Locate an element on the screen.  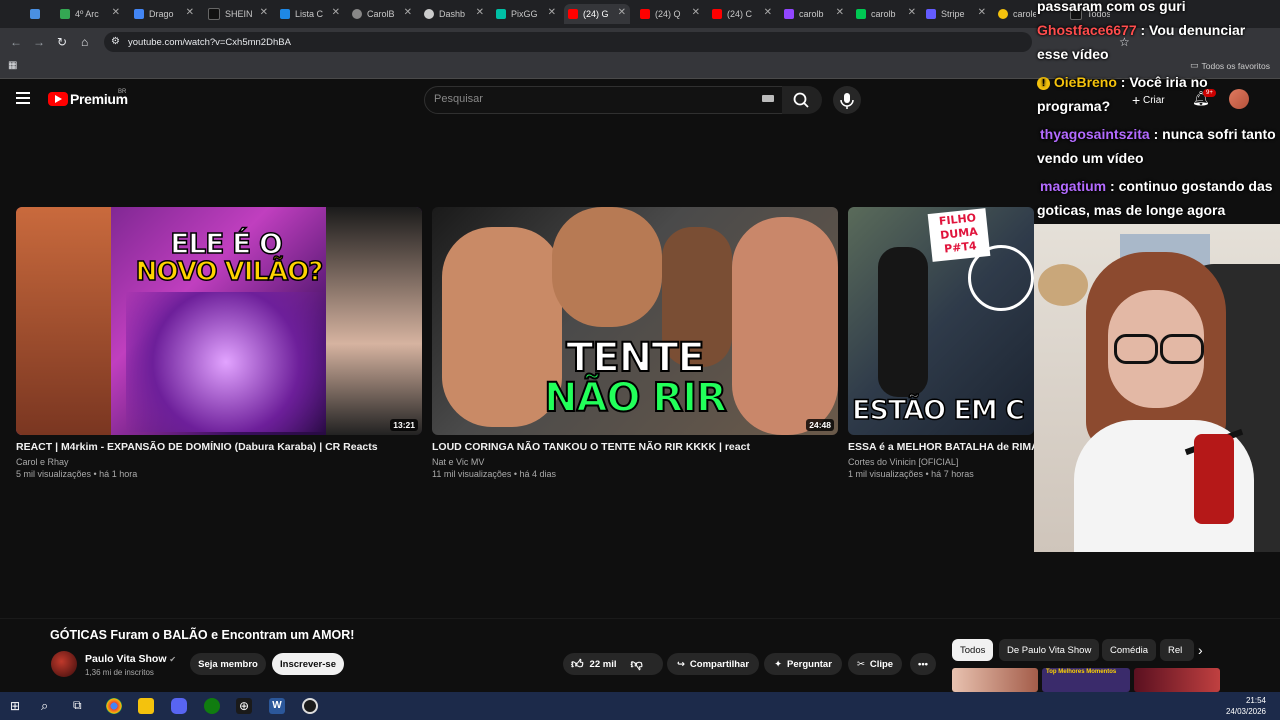
like-icon: 👍︎ is located at coordinates (577, 664).